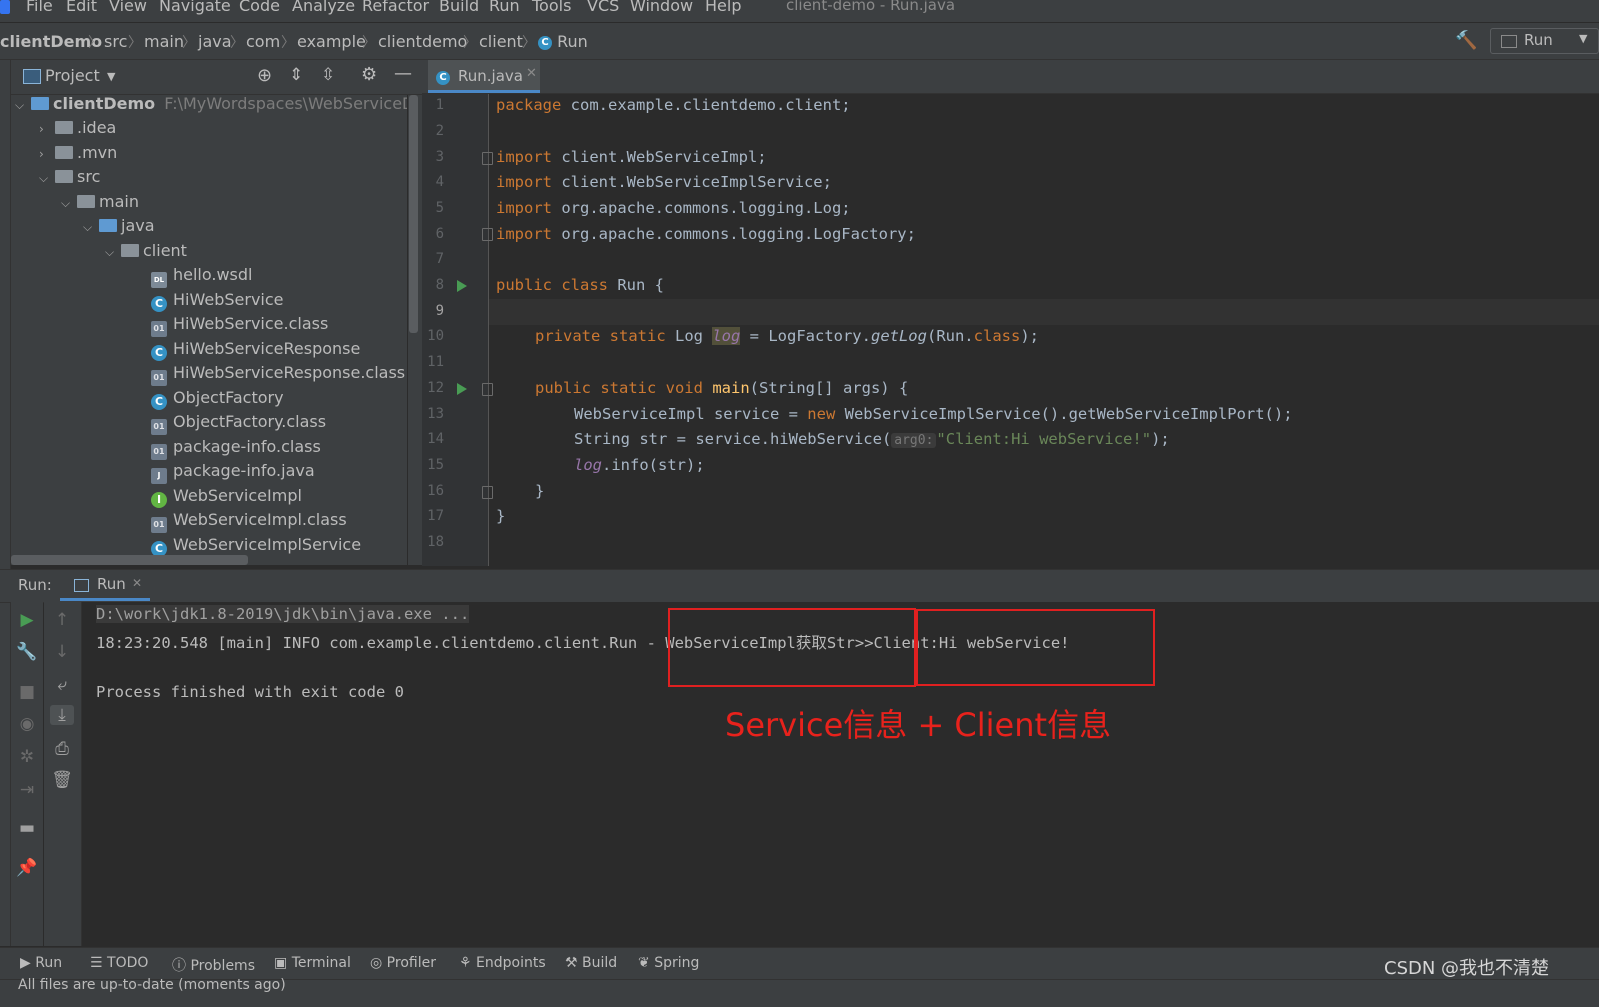  I want to click on tool-tab-endpoints: ⚘ Endpoints, so click(502, 963).